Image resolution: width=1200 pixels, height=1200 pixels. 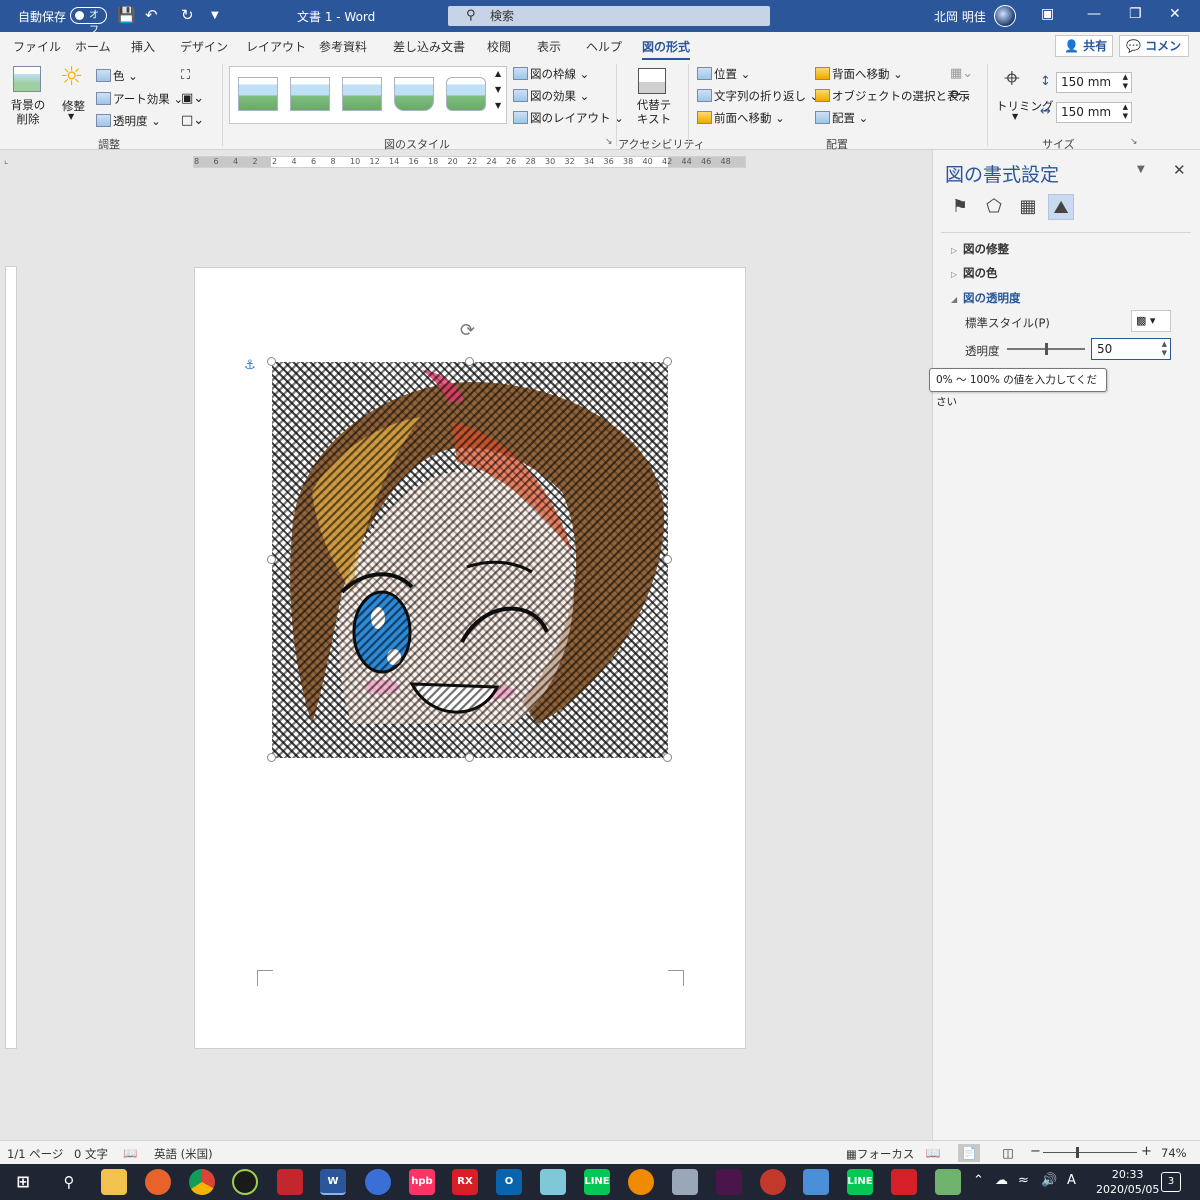 What do you see at coordinates (933, 1153) in the screenshot?
I see `read-mode-icon: 📖` at bounding box center [933, 1153].